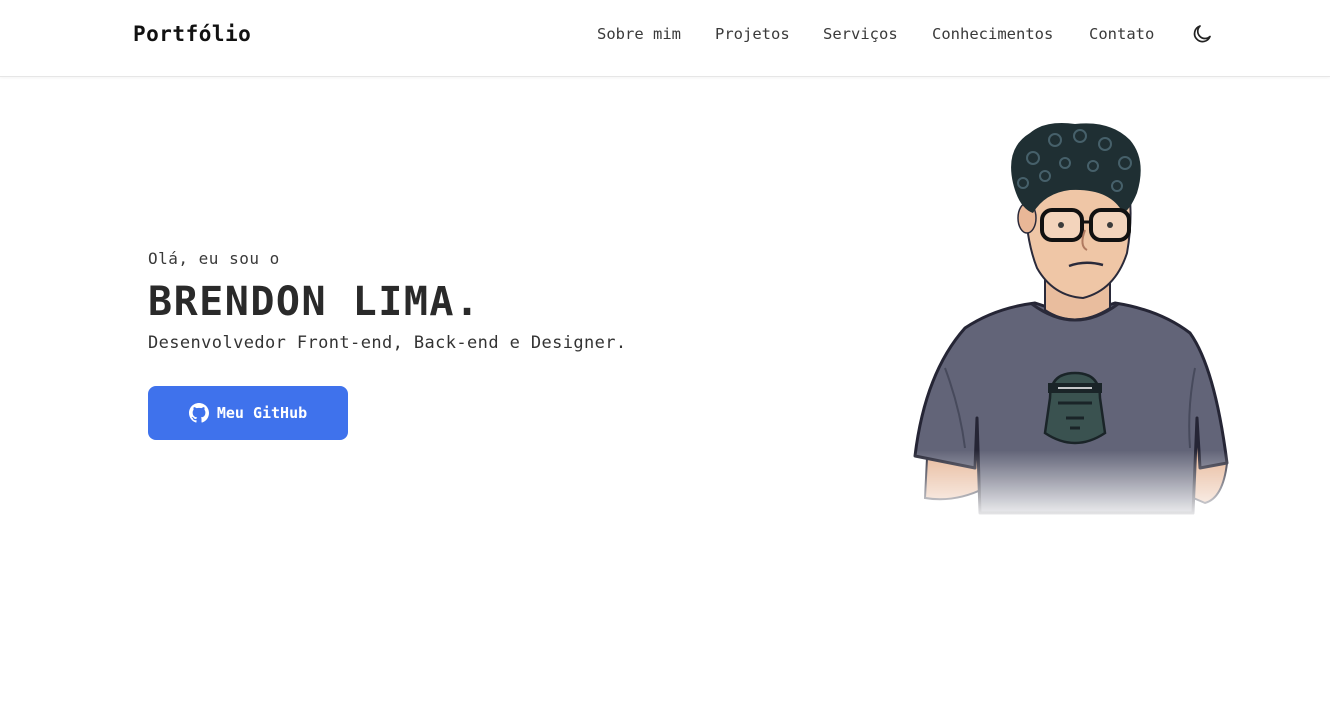  I want to click on github-button: Meu GitHub, so click(248, 413).